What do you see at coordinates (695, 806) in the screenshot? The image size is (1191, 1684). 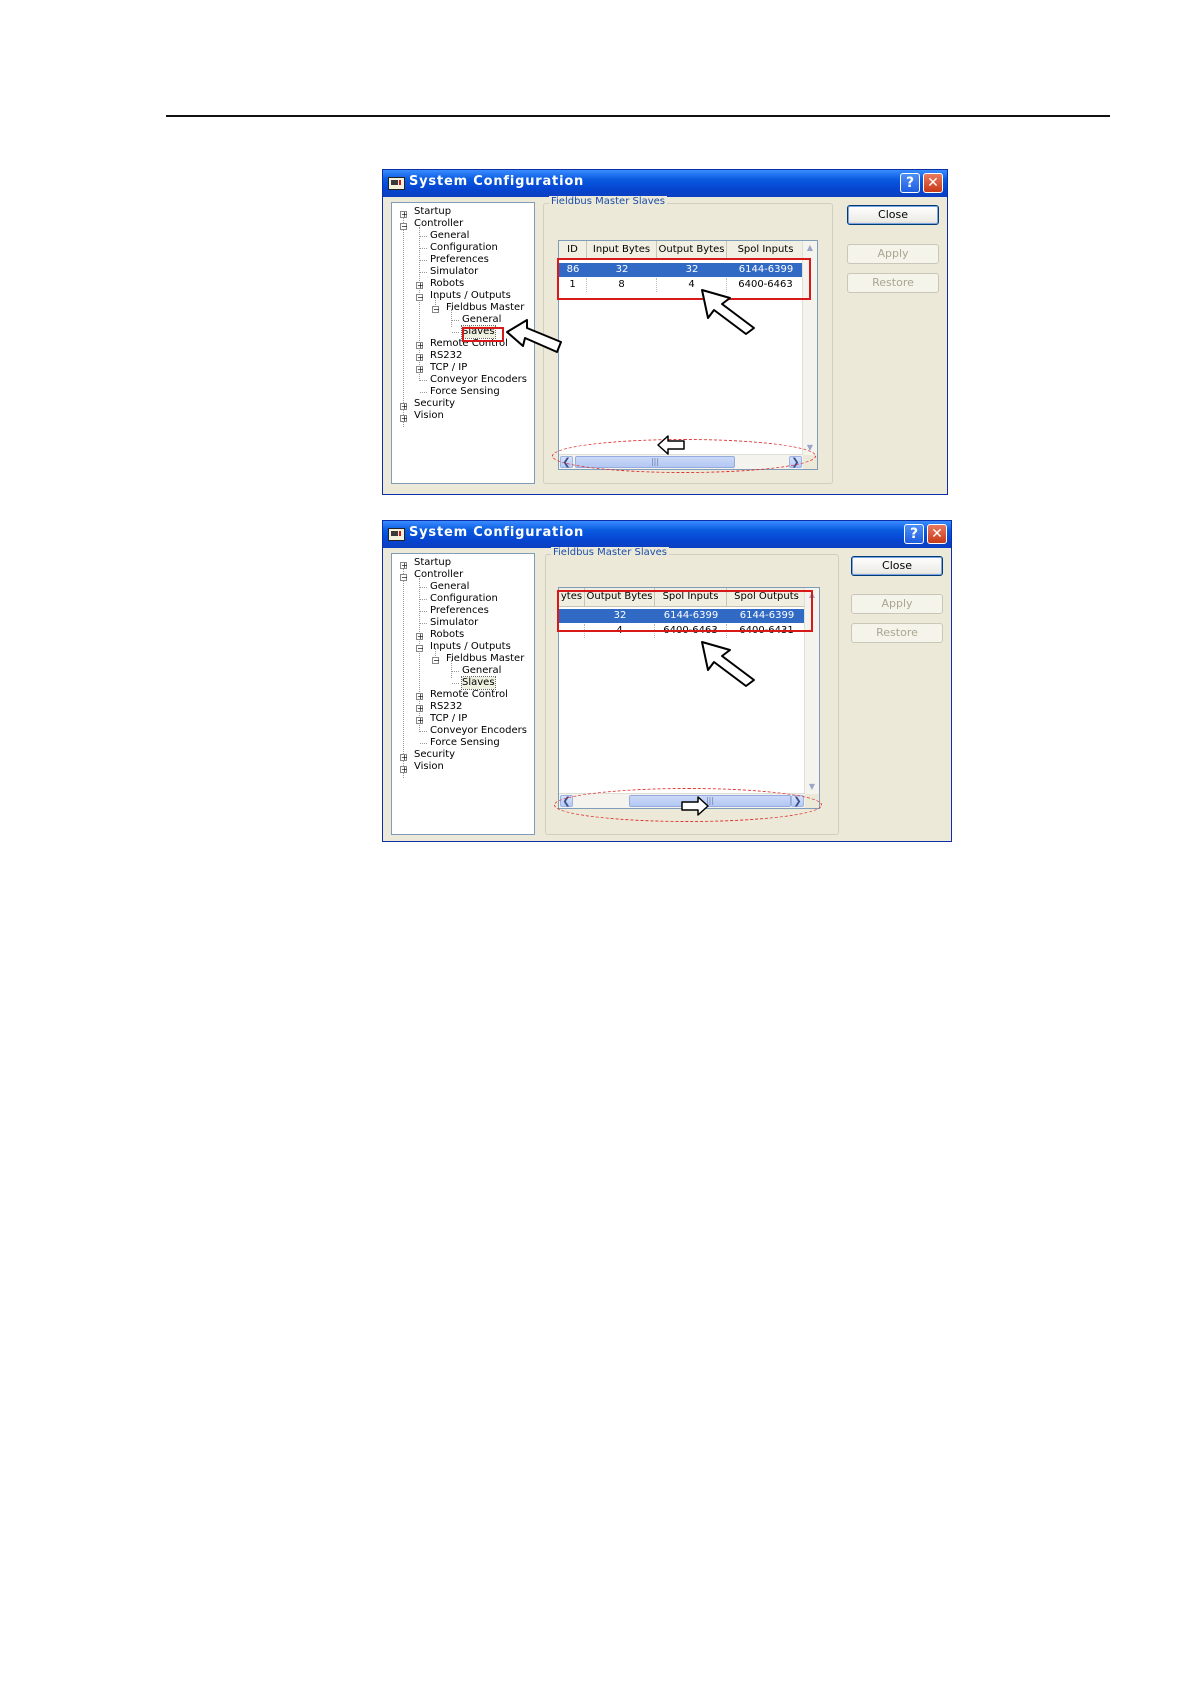 I see `right-arrow-icon` at bounding box center [695, 806].